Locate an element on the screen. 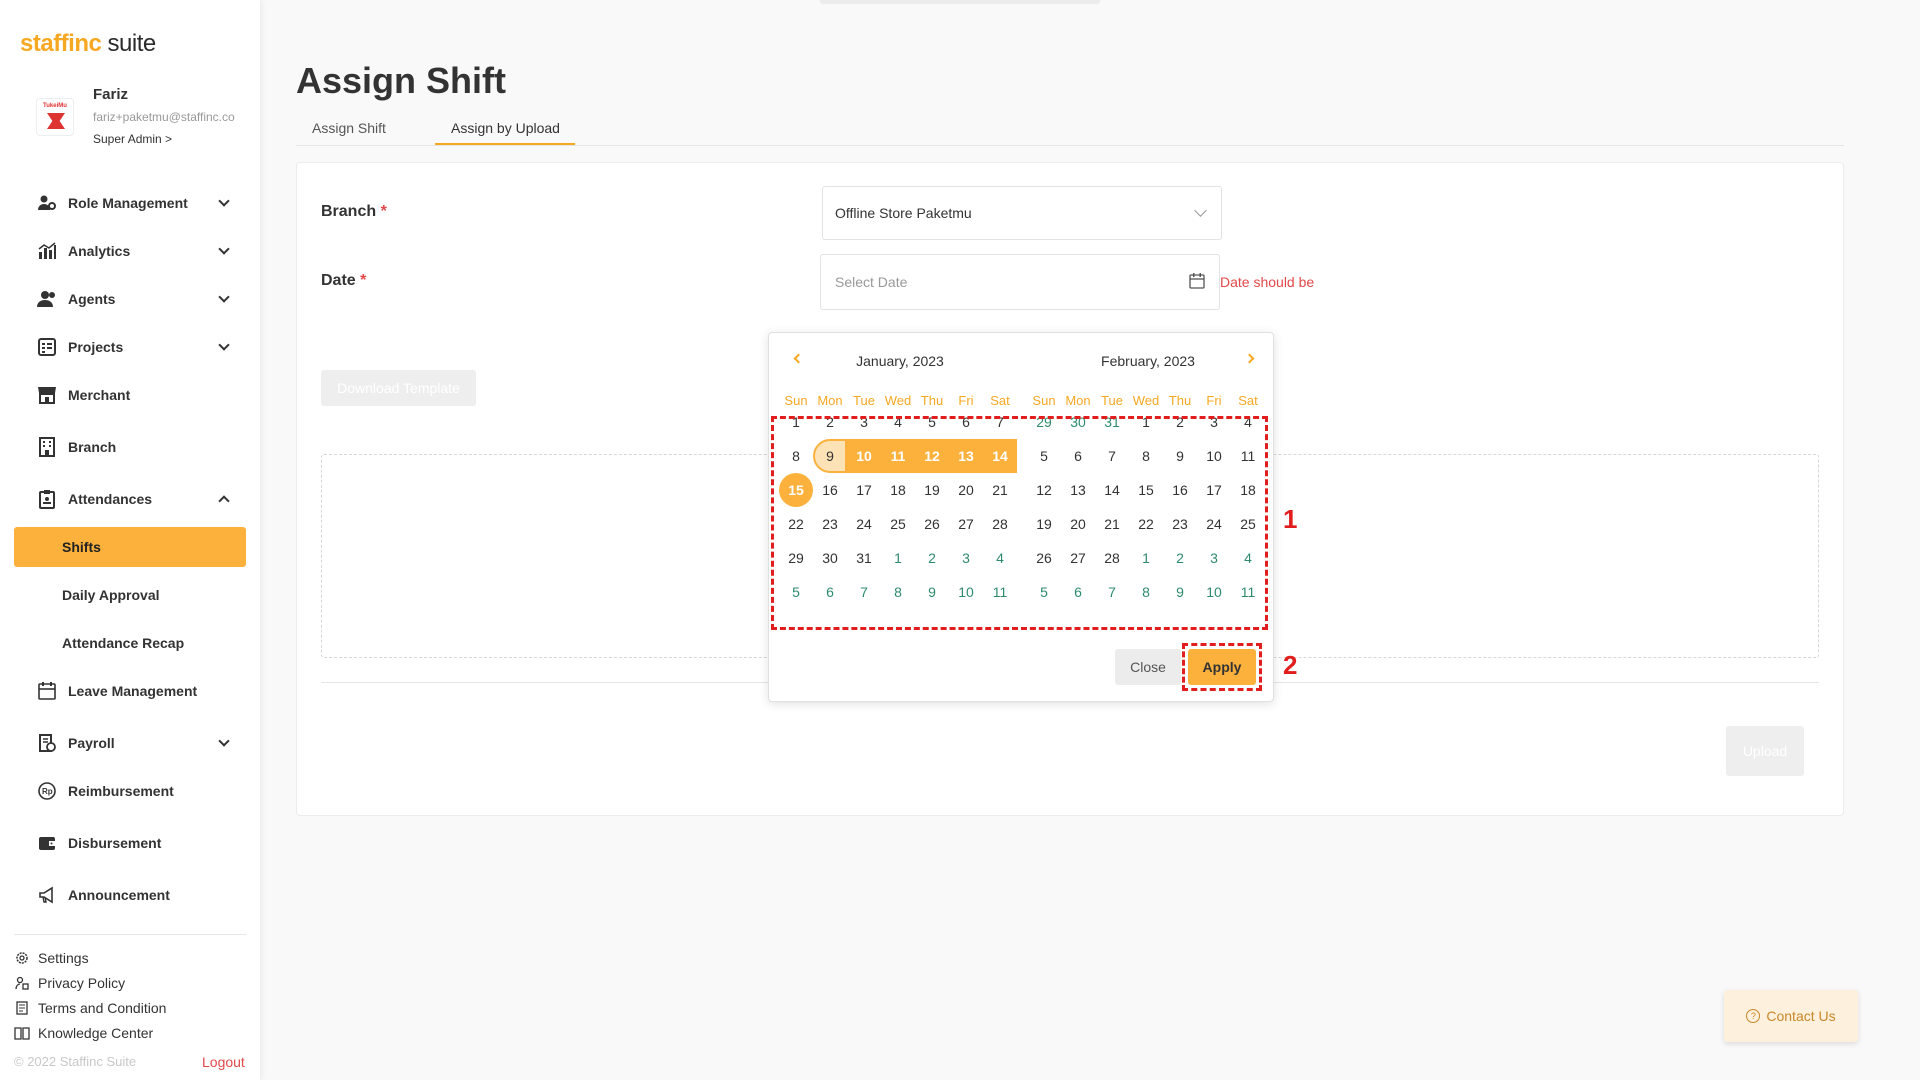 This screenshot has height=1080, width=1920. projects-icon is located at coordinates (47, 347).